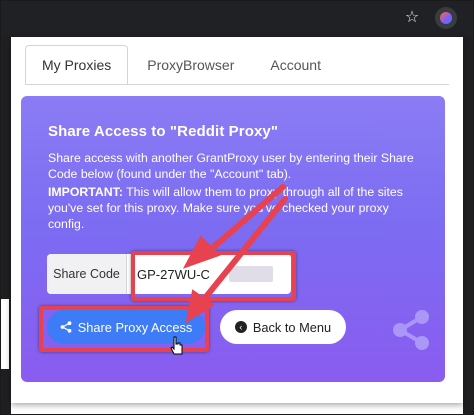 The width and height of the screenshot is (474, 415). Describe the element at coordinates (446, 18) in the screenshot. I see `grantproxy-extension-icon` at that location.